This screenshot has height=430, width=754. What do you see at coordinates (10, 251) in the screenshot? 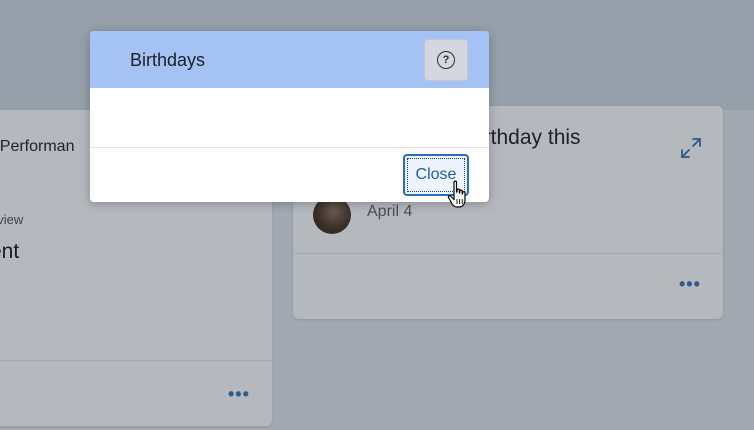
I see `performance-card-value: ent` at bounding box center [10, 251].